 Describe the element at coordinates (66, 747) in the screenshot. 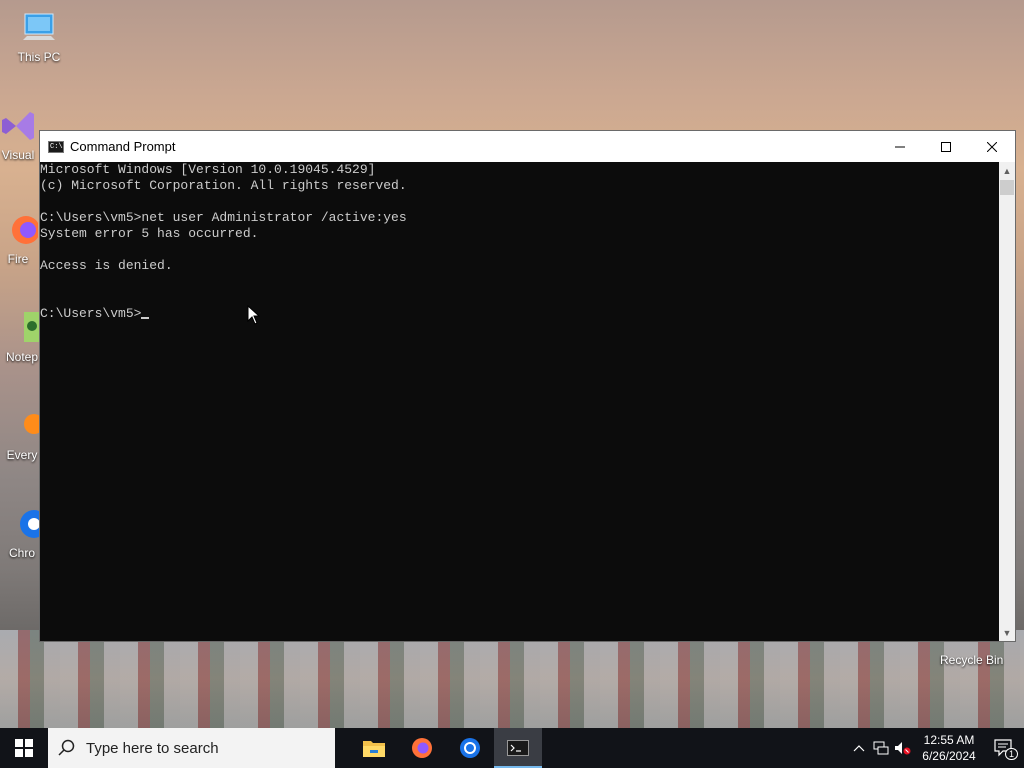

I see `search-icon` at that location.